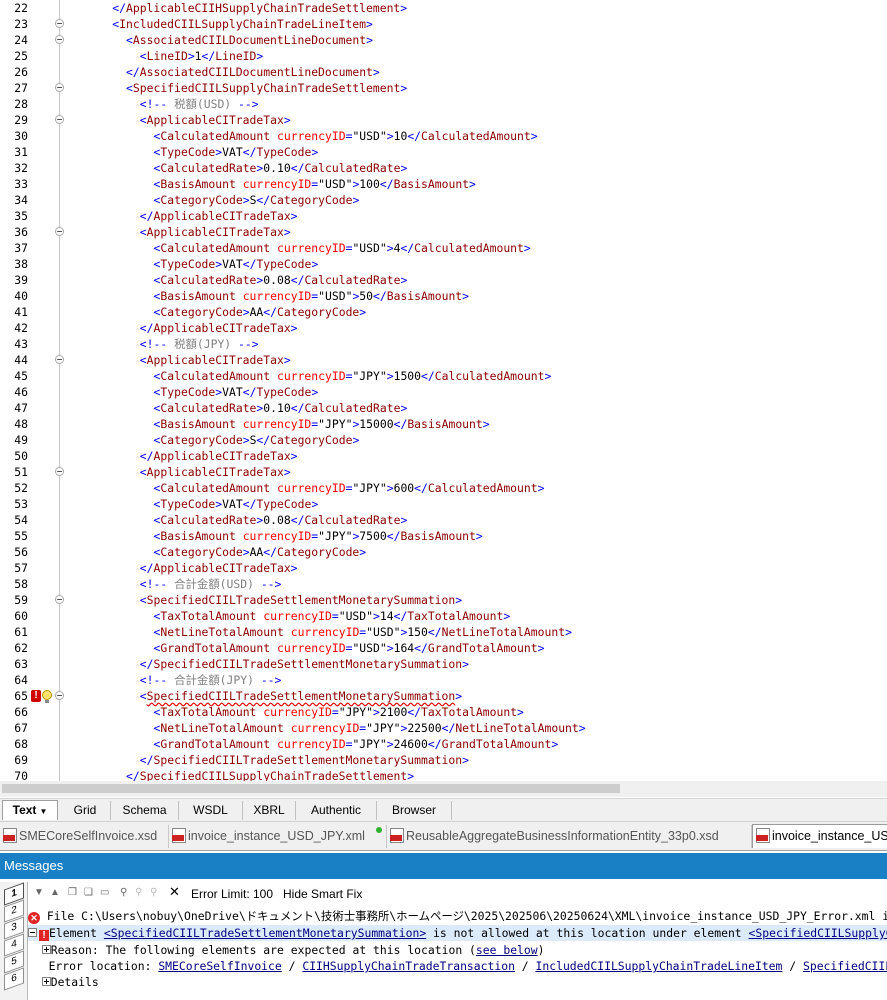 The height and width of the screenshot is (1000, 887). I want to click on lightbulb-icon, so click(47, 696).